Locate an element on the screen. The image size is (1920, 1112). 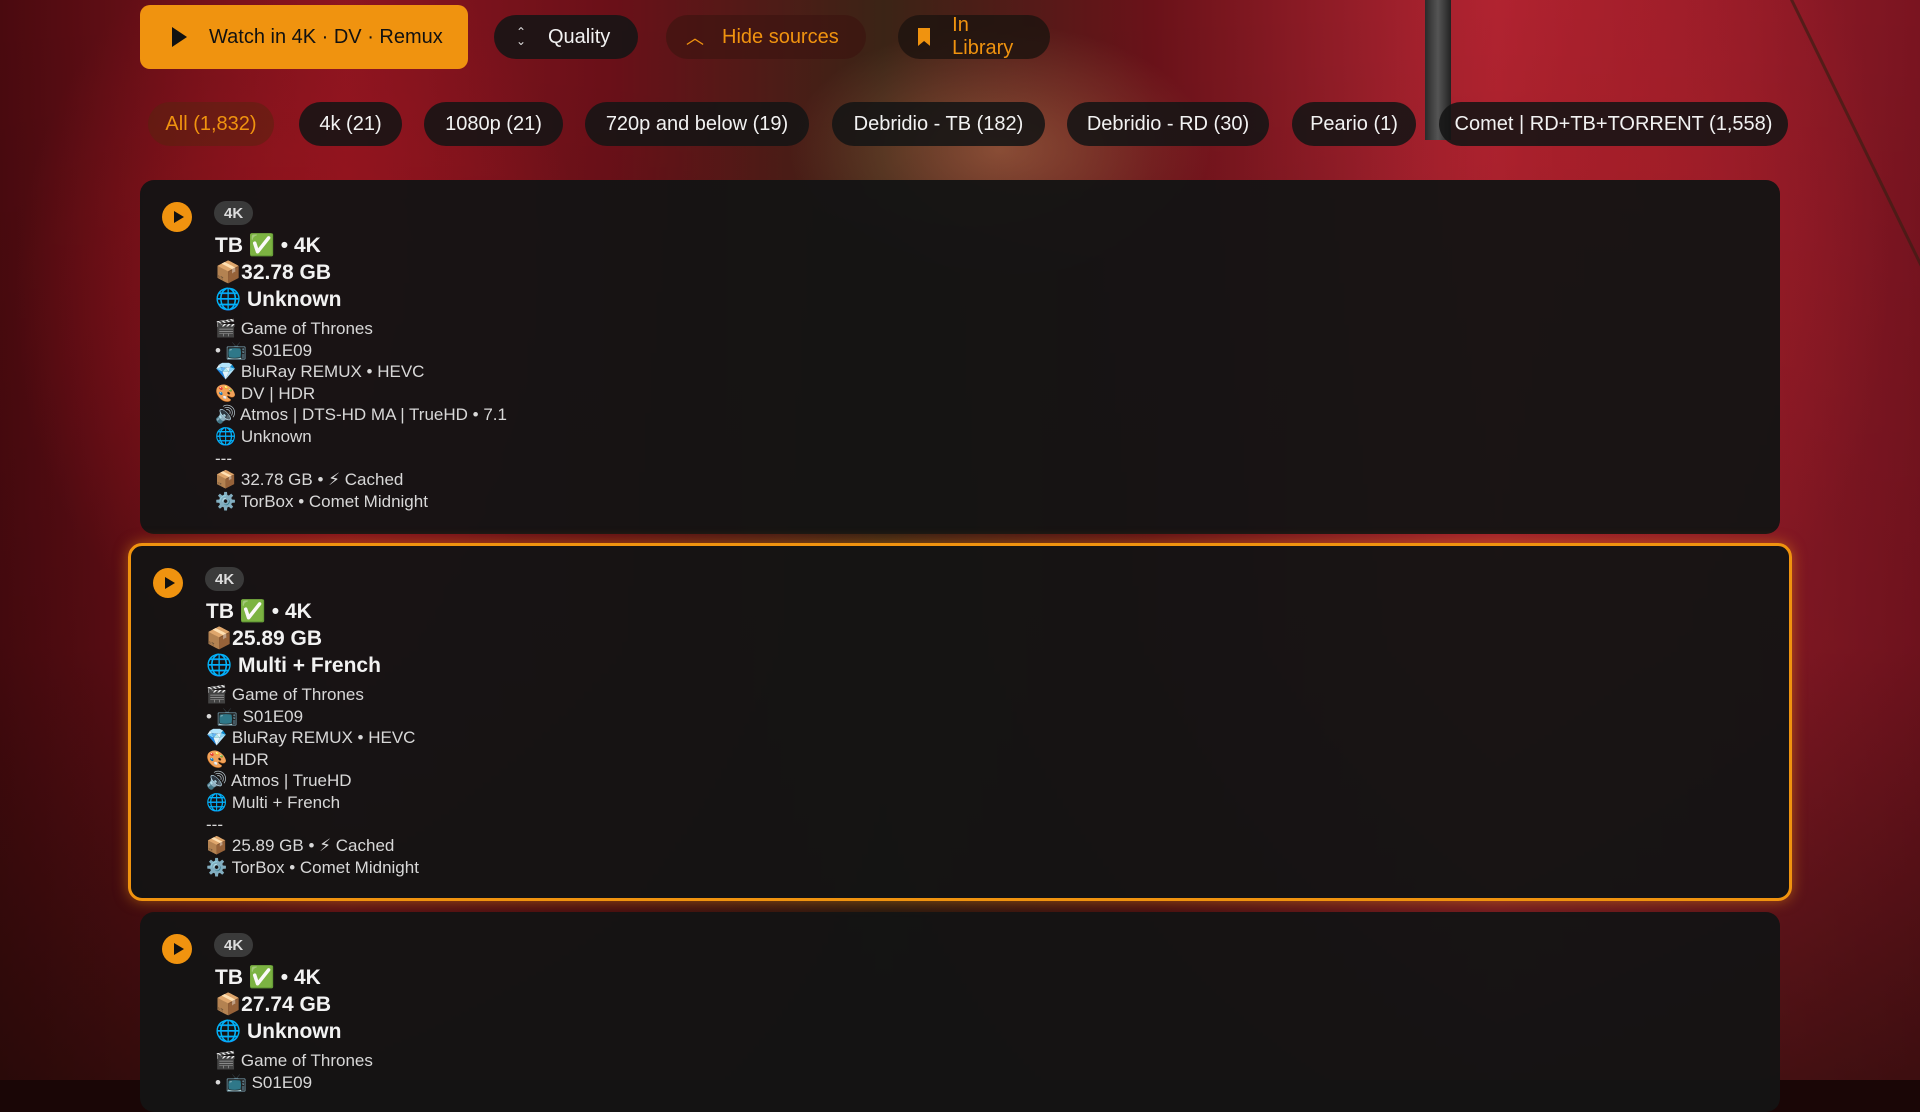
chevron-up-icon: ︿ is located at coordinates (695, 38).